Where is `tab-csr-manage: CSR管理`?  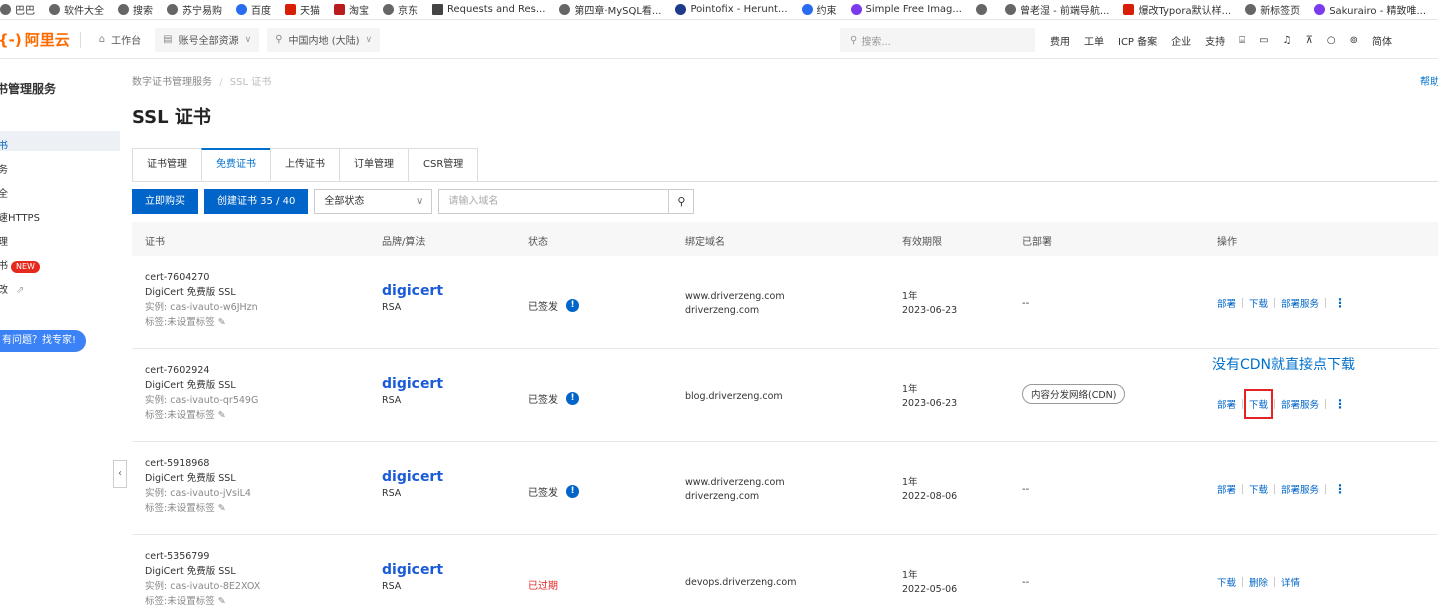
tab-csr-manage: CSR管理 is located at coordinates (443, 165).